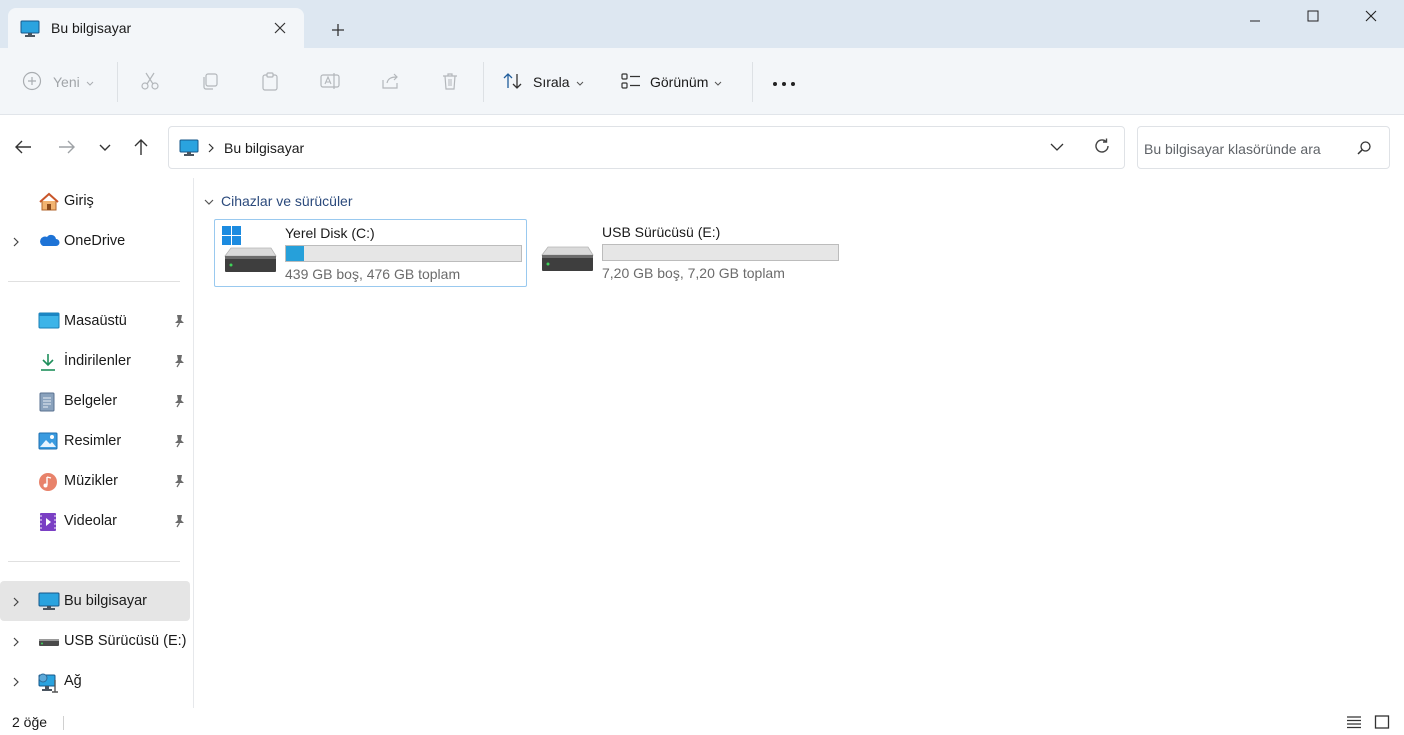 Image resolution: width=1404 pixels, height=735 pixels. What do you see at coordinates (1255, 16) in the screenshot?
I see `minimize-button` at bounding box center [1255, 16].